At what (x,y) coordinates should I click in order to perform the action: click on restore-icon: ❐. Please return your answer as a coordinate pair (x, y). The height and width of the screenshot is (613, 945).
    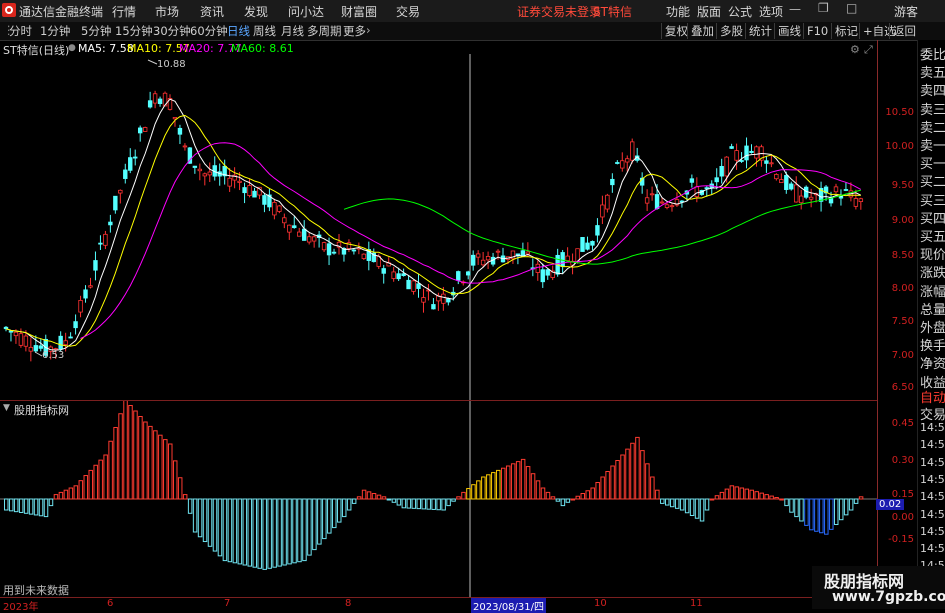
    Looking at the image, I should click on (823, 8).